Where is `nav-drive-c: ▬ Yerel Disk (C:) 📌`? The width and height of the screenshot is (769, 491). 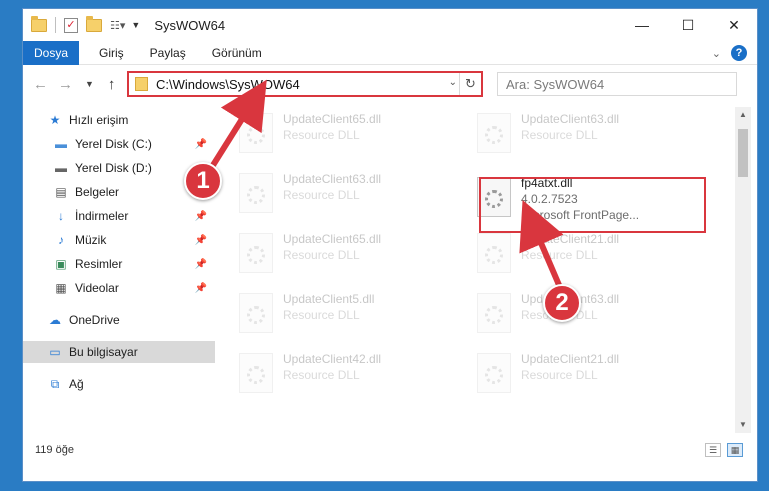 nav-drive-c: ▬ Yerel Disk (C:) 📌 is located at coordinates (119, 144).